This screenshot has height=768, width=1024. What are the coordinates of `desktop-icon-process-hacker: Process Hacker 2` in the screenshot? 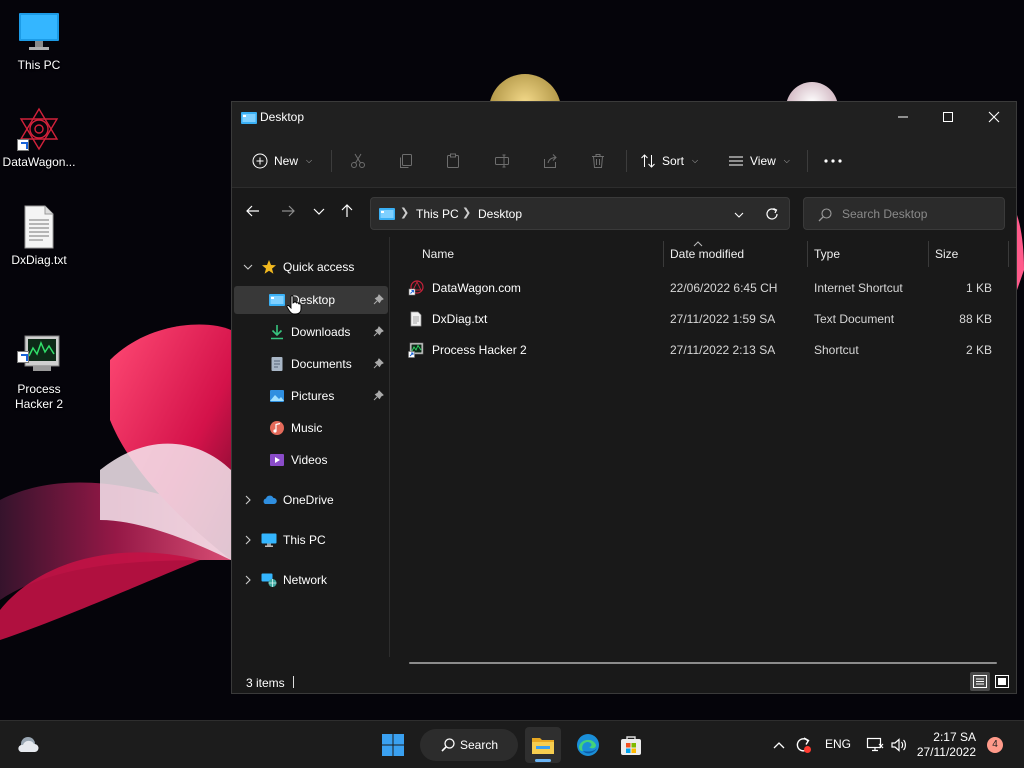 It's located at (39, 365).